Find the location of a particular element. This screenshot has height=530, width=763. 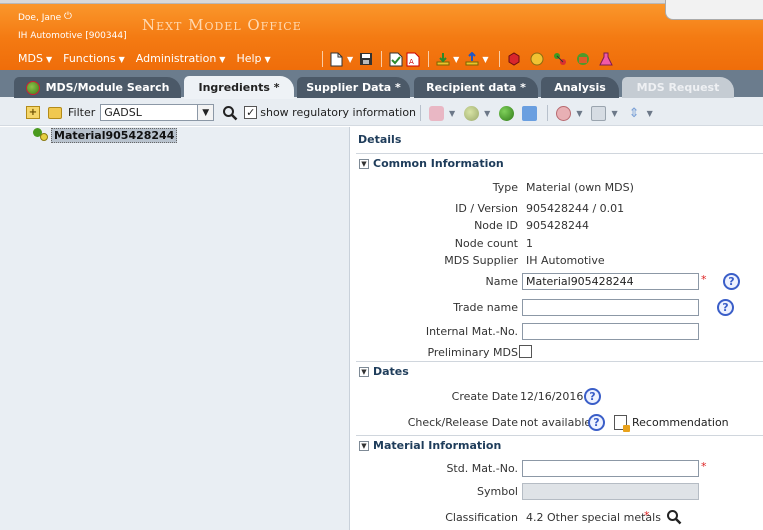

add-component-icon is located at coordinates (436, 113).